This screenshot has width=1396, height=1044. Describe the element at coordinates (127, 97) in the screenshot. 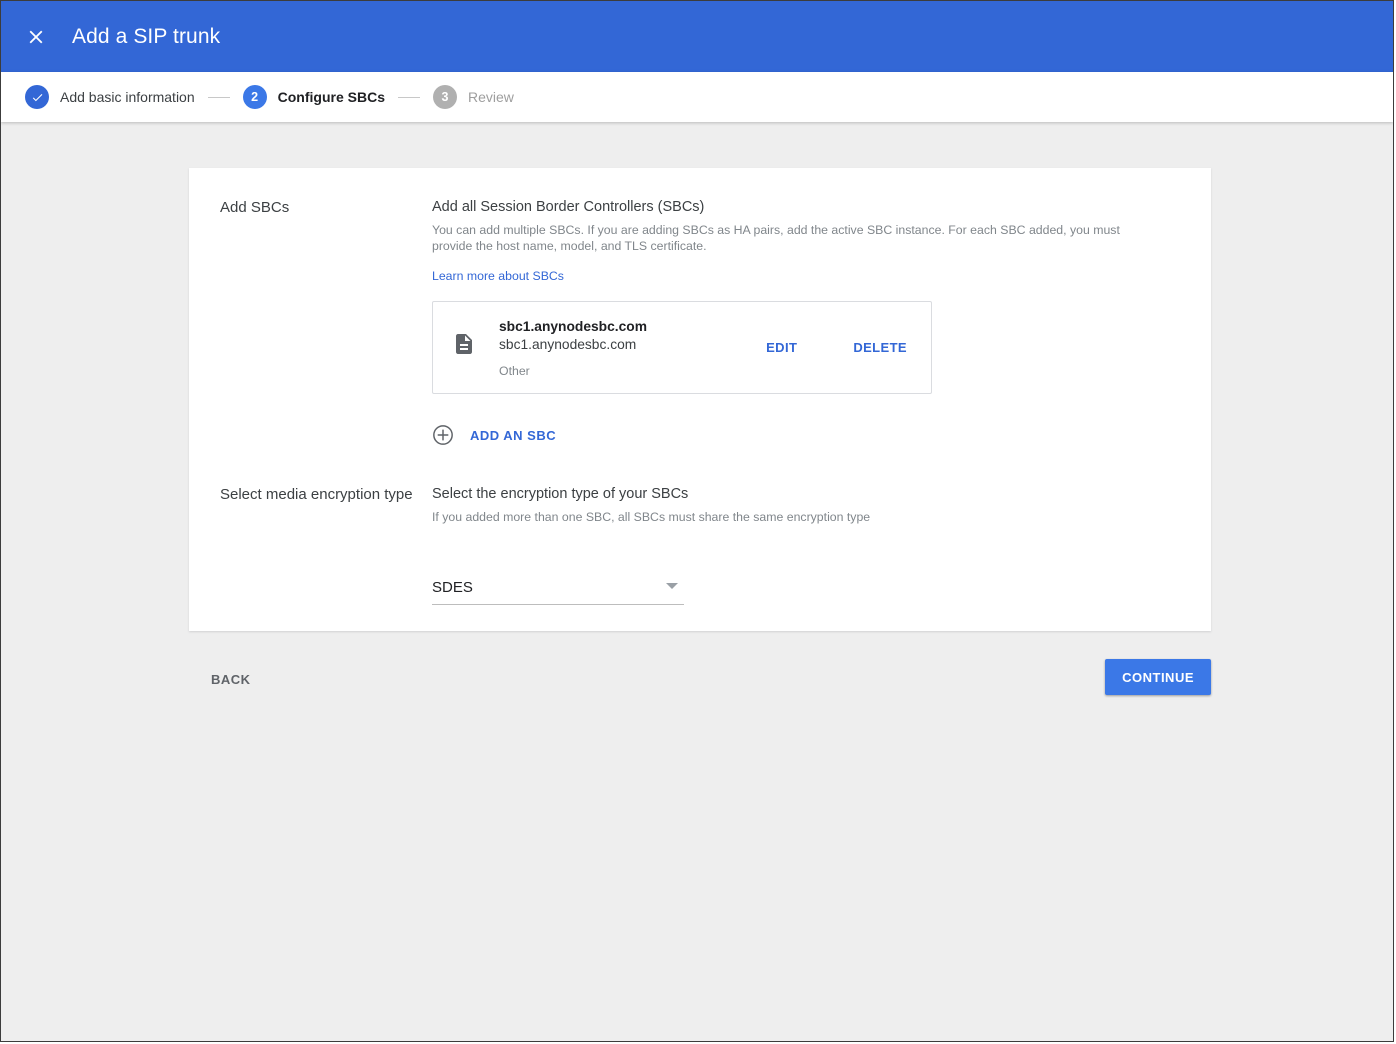

I see `step-label-1: Add basic information` at that location.